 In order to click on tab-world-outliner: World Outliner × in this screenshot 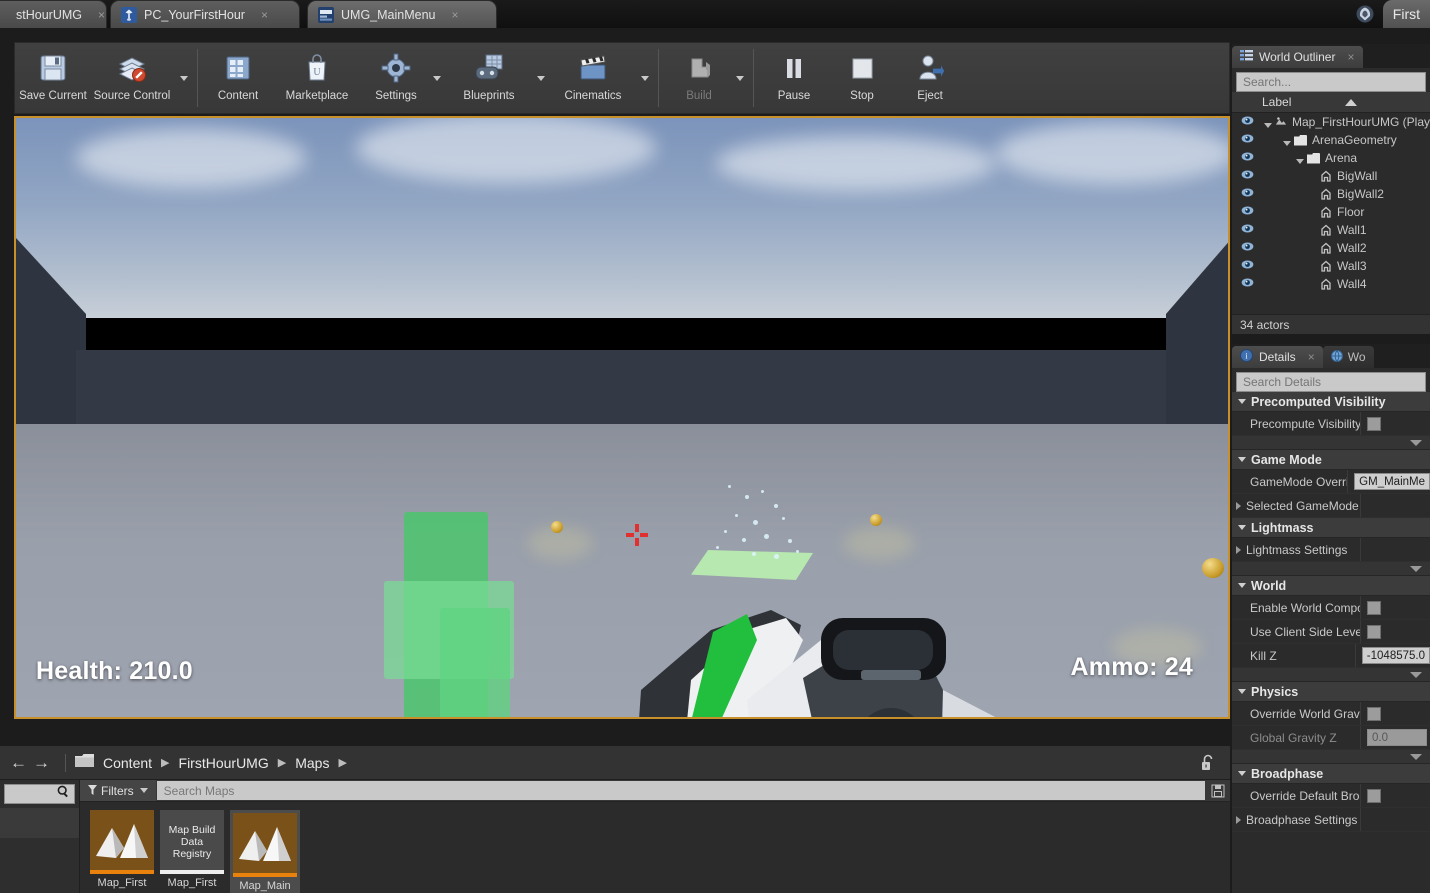, I will do `click(1297, 57)`.